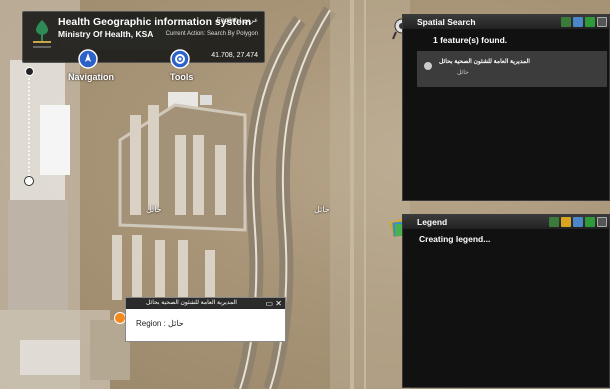  I want to click on current-action: Current Action: Search By Polygon, so click(211, 34).